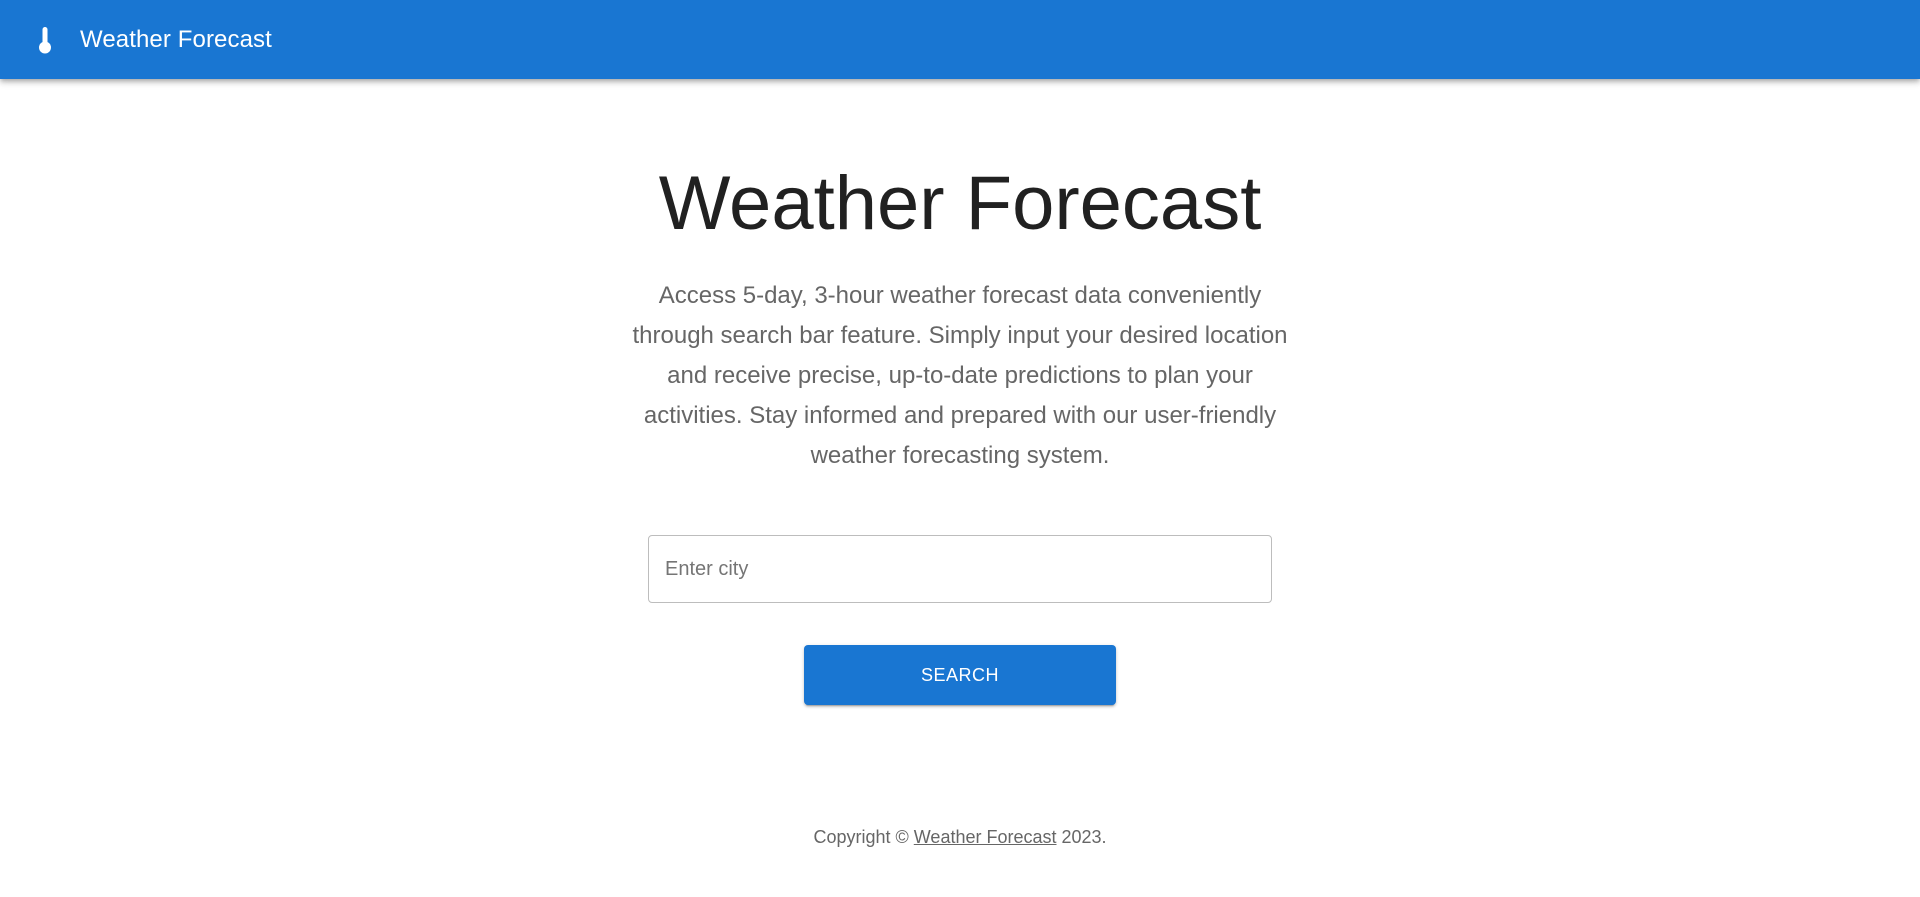  What do you see at coordinates (176, 40) in the screenshot?
I see `app-brand-title: Weather Forecast` at bounding box center [176, 40].